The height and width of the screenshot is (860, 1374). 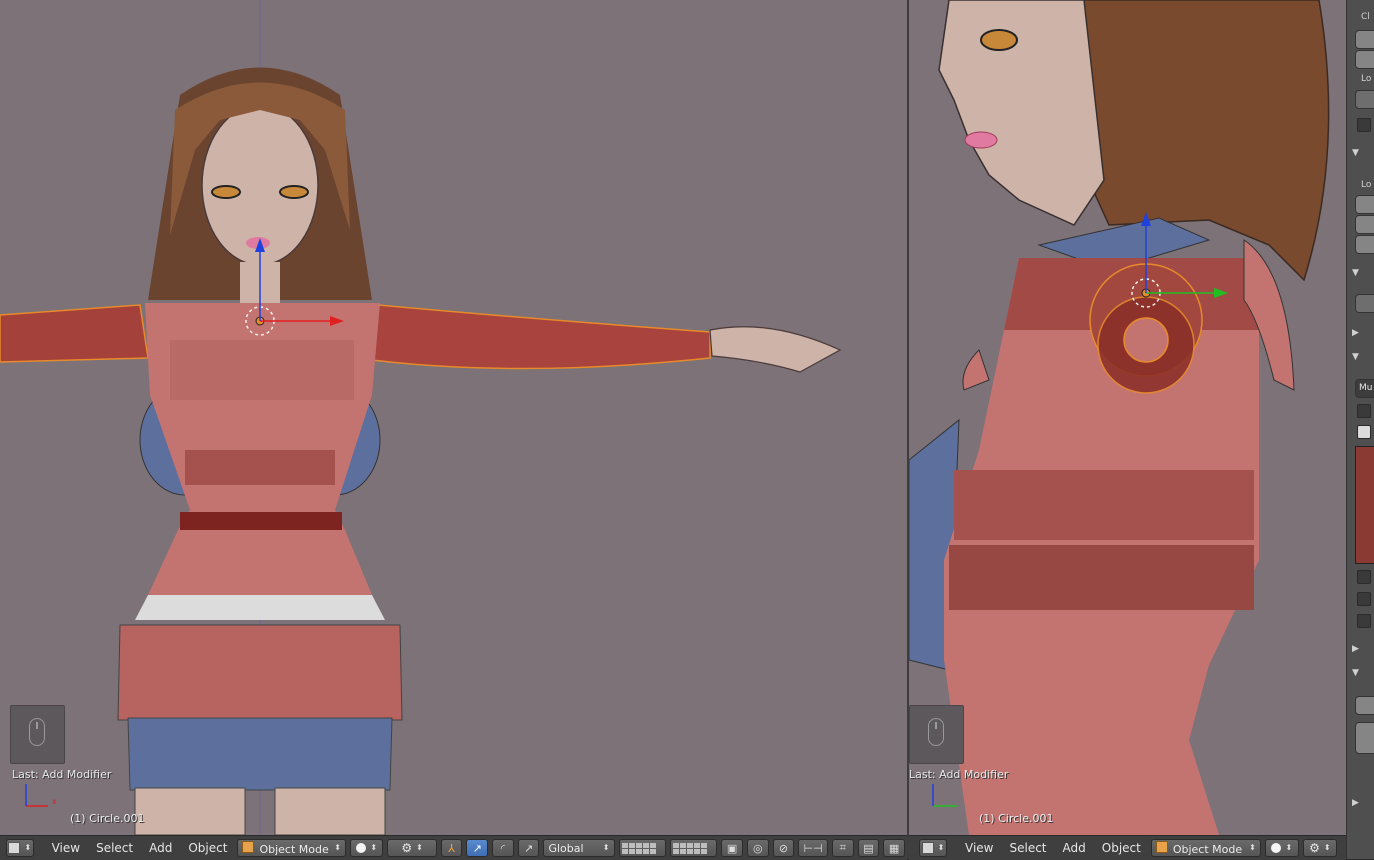 I want to click on scale-icon: ↗, so click(x=529, y=848).